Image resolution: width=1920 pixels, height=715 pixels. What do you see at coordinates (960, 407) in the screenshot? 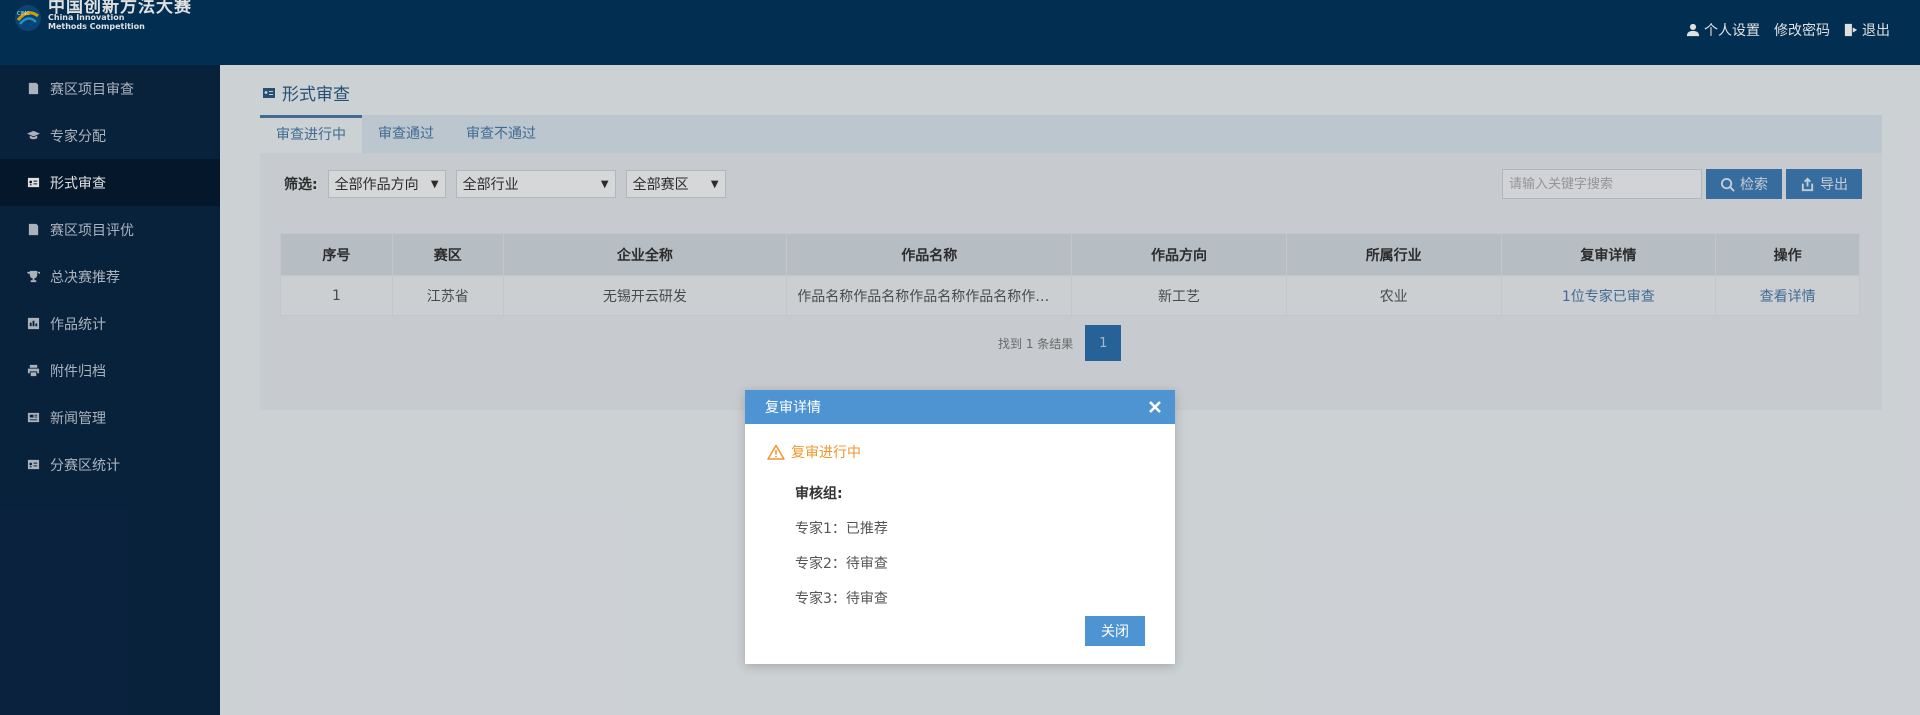
I see `modal-header: 复审详情` at bounding box center [960, 407].